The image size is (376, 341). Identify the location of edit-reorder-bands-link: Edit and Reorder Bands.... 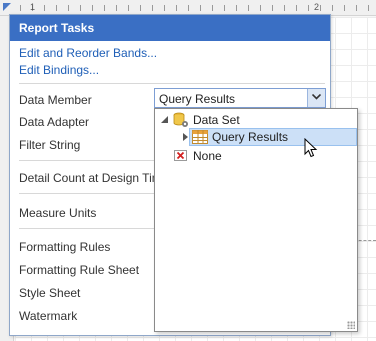
(88, 53).